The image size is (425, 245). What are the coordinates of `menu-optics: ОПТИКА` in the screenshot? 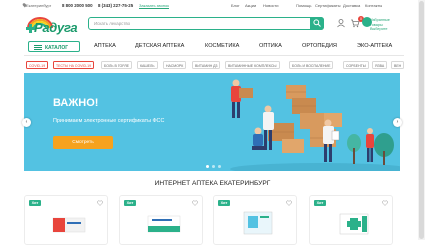 It's located at (270, 46).